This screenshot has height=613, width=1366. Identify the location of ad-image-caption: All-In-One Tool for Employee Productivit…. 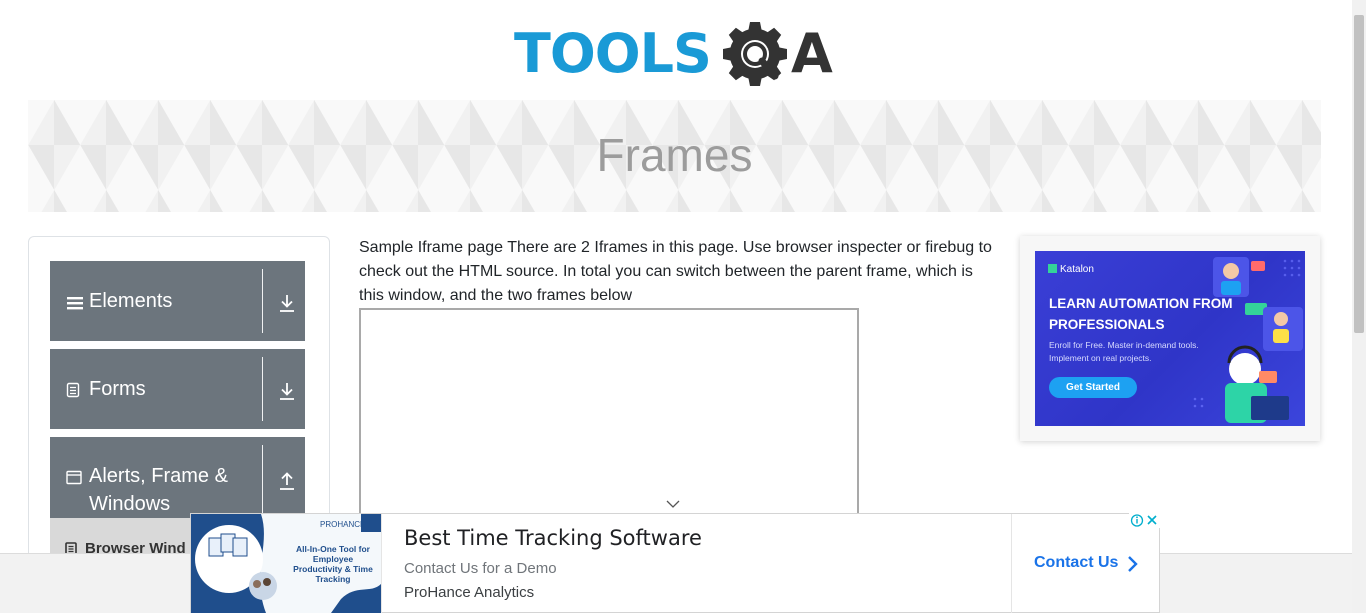
(333, 564).